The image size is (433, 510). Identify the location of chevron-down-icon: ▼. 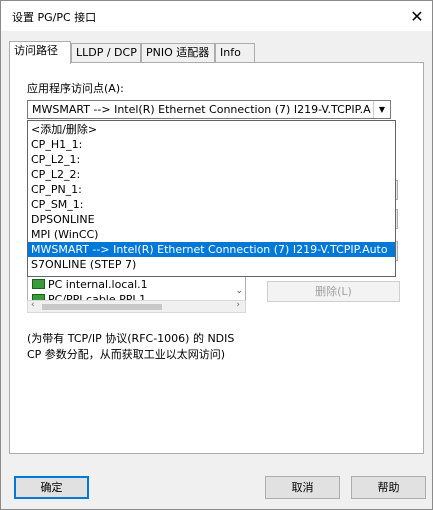
(381, 109).